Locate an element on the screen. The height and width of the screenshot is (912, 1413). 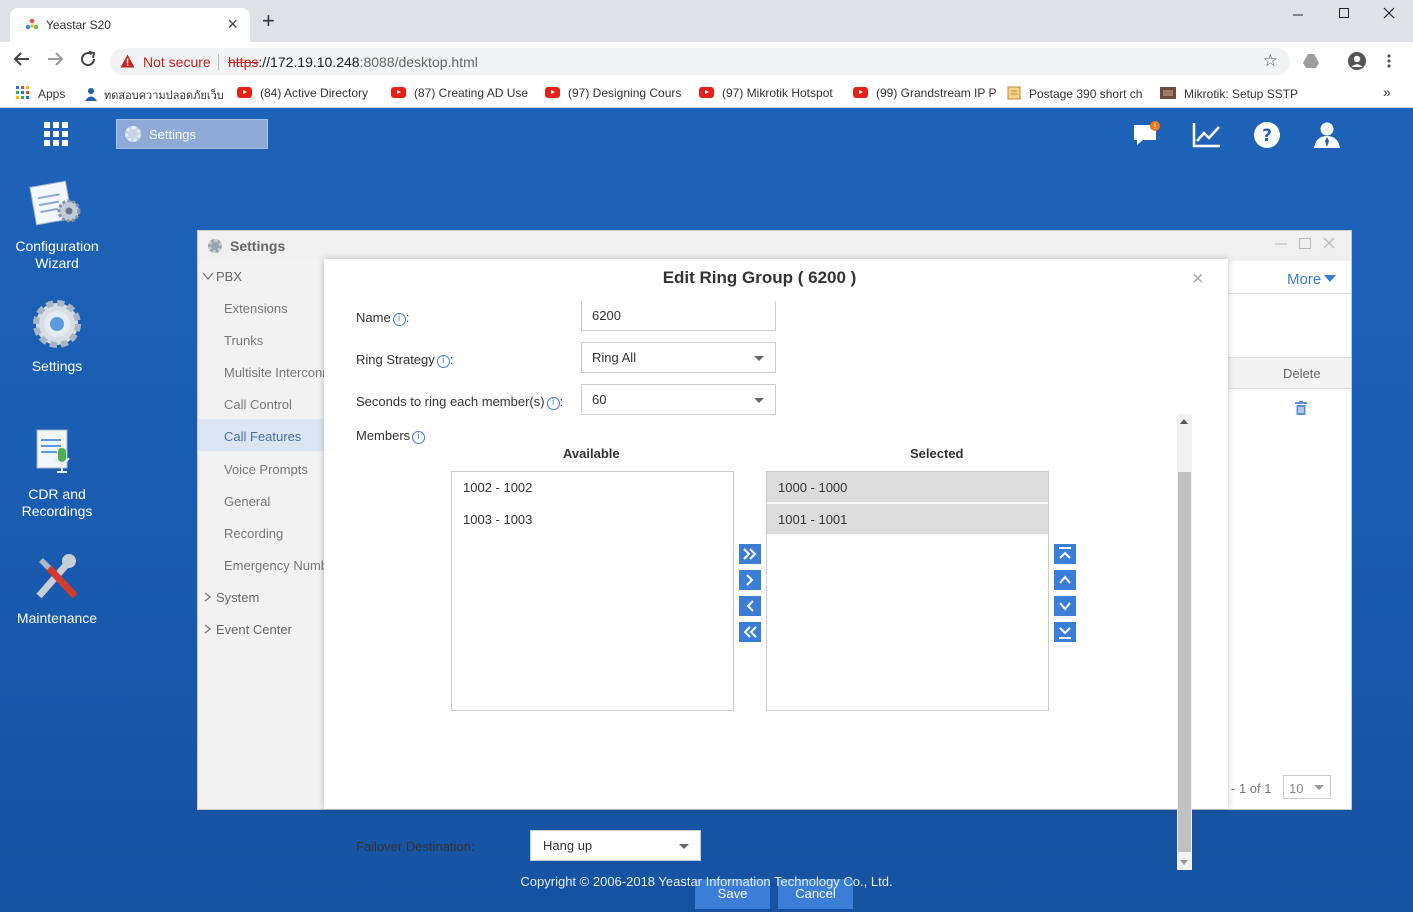
help-icon: ? is located at coordinates (1267, 135).